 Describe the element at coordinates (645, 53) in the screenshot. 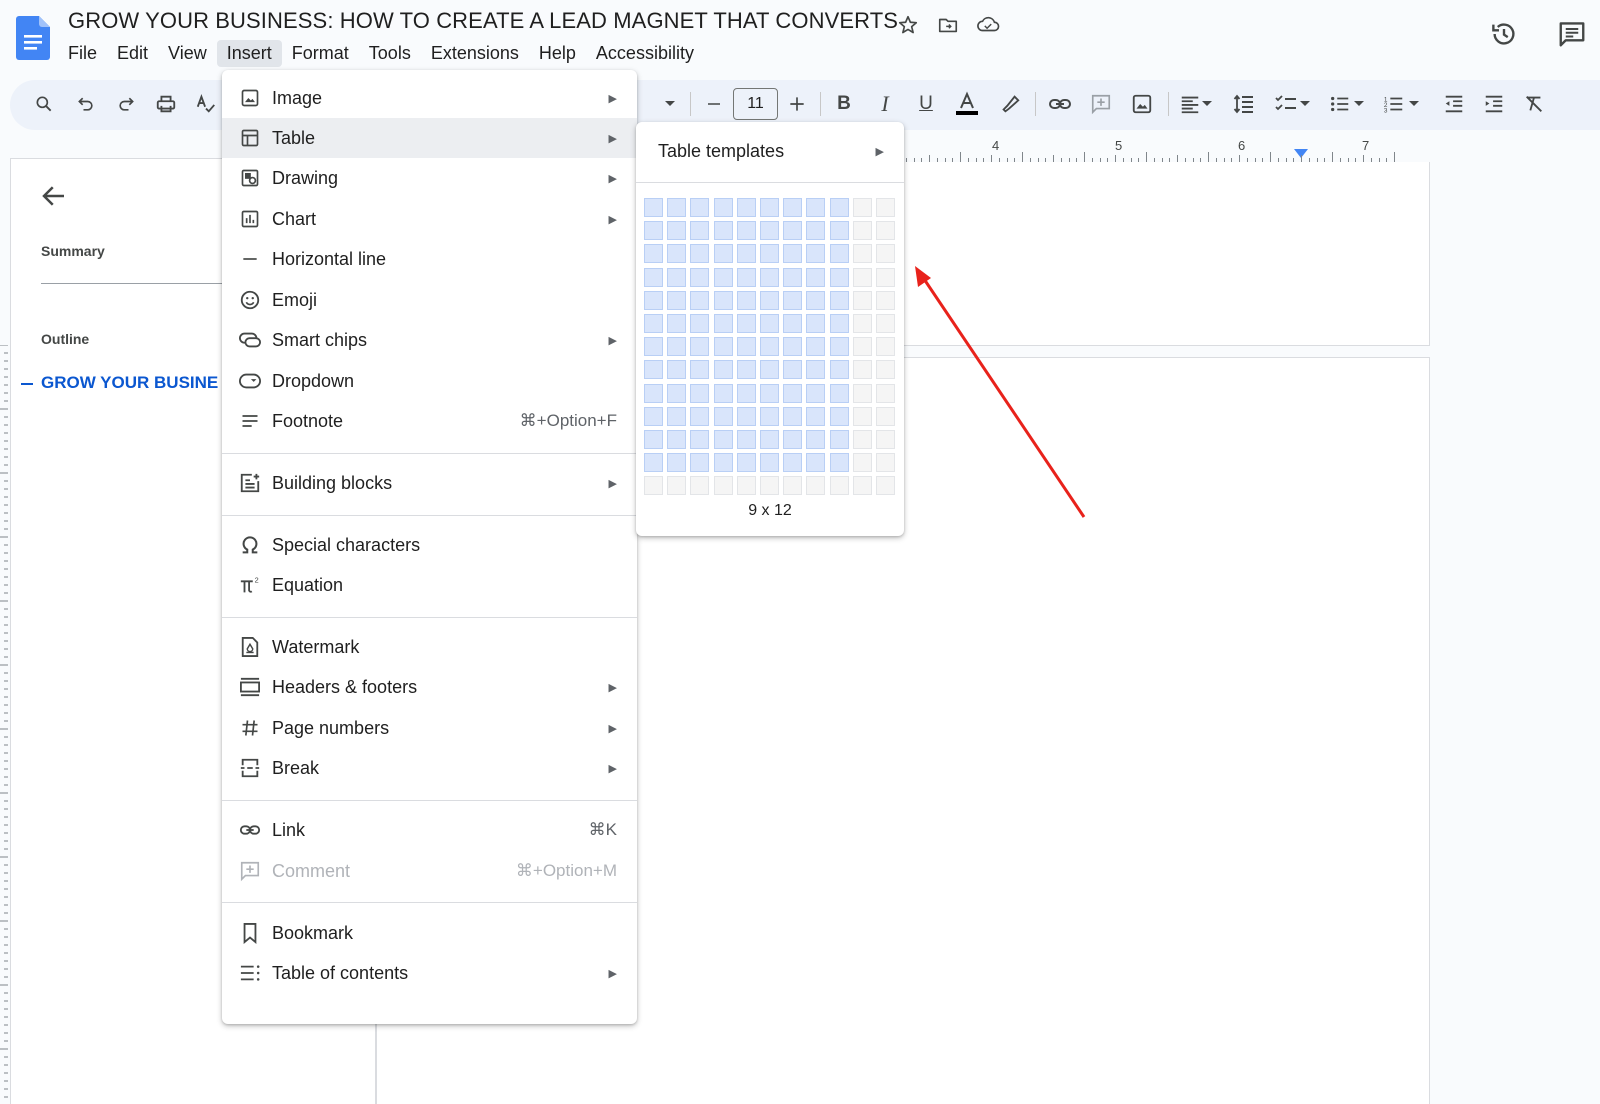

I see `menu-accessibility: Accessibility` at that location.